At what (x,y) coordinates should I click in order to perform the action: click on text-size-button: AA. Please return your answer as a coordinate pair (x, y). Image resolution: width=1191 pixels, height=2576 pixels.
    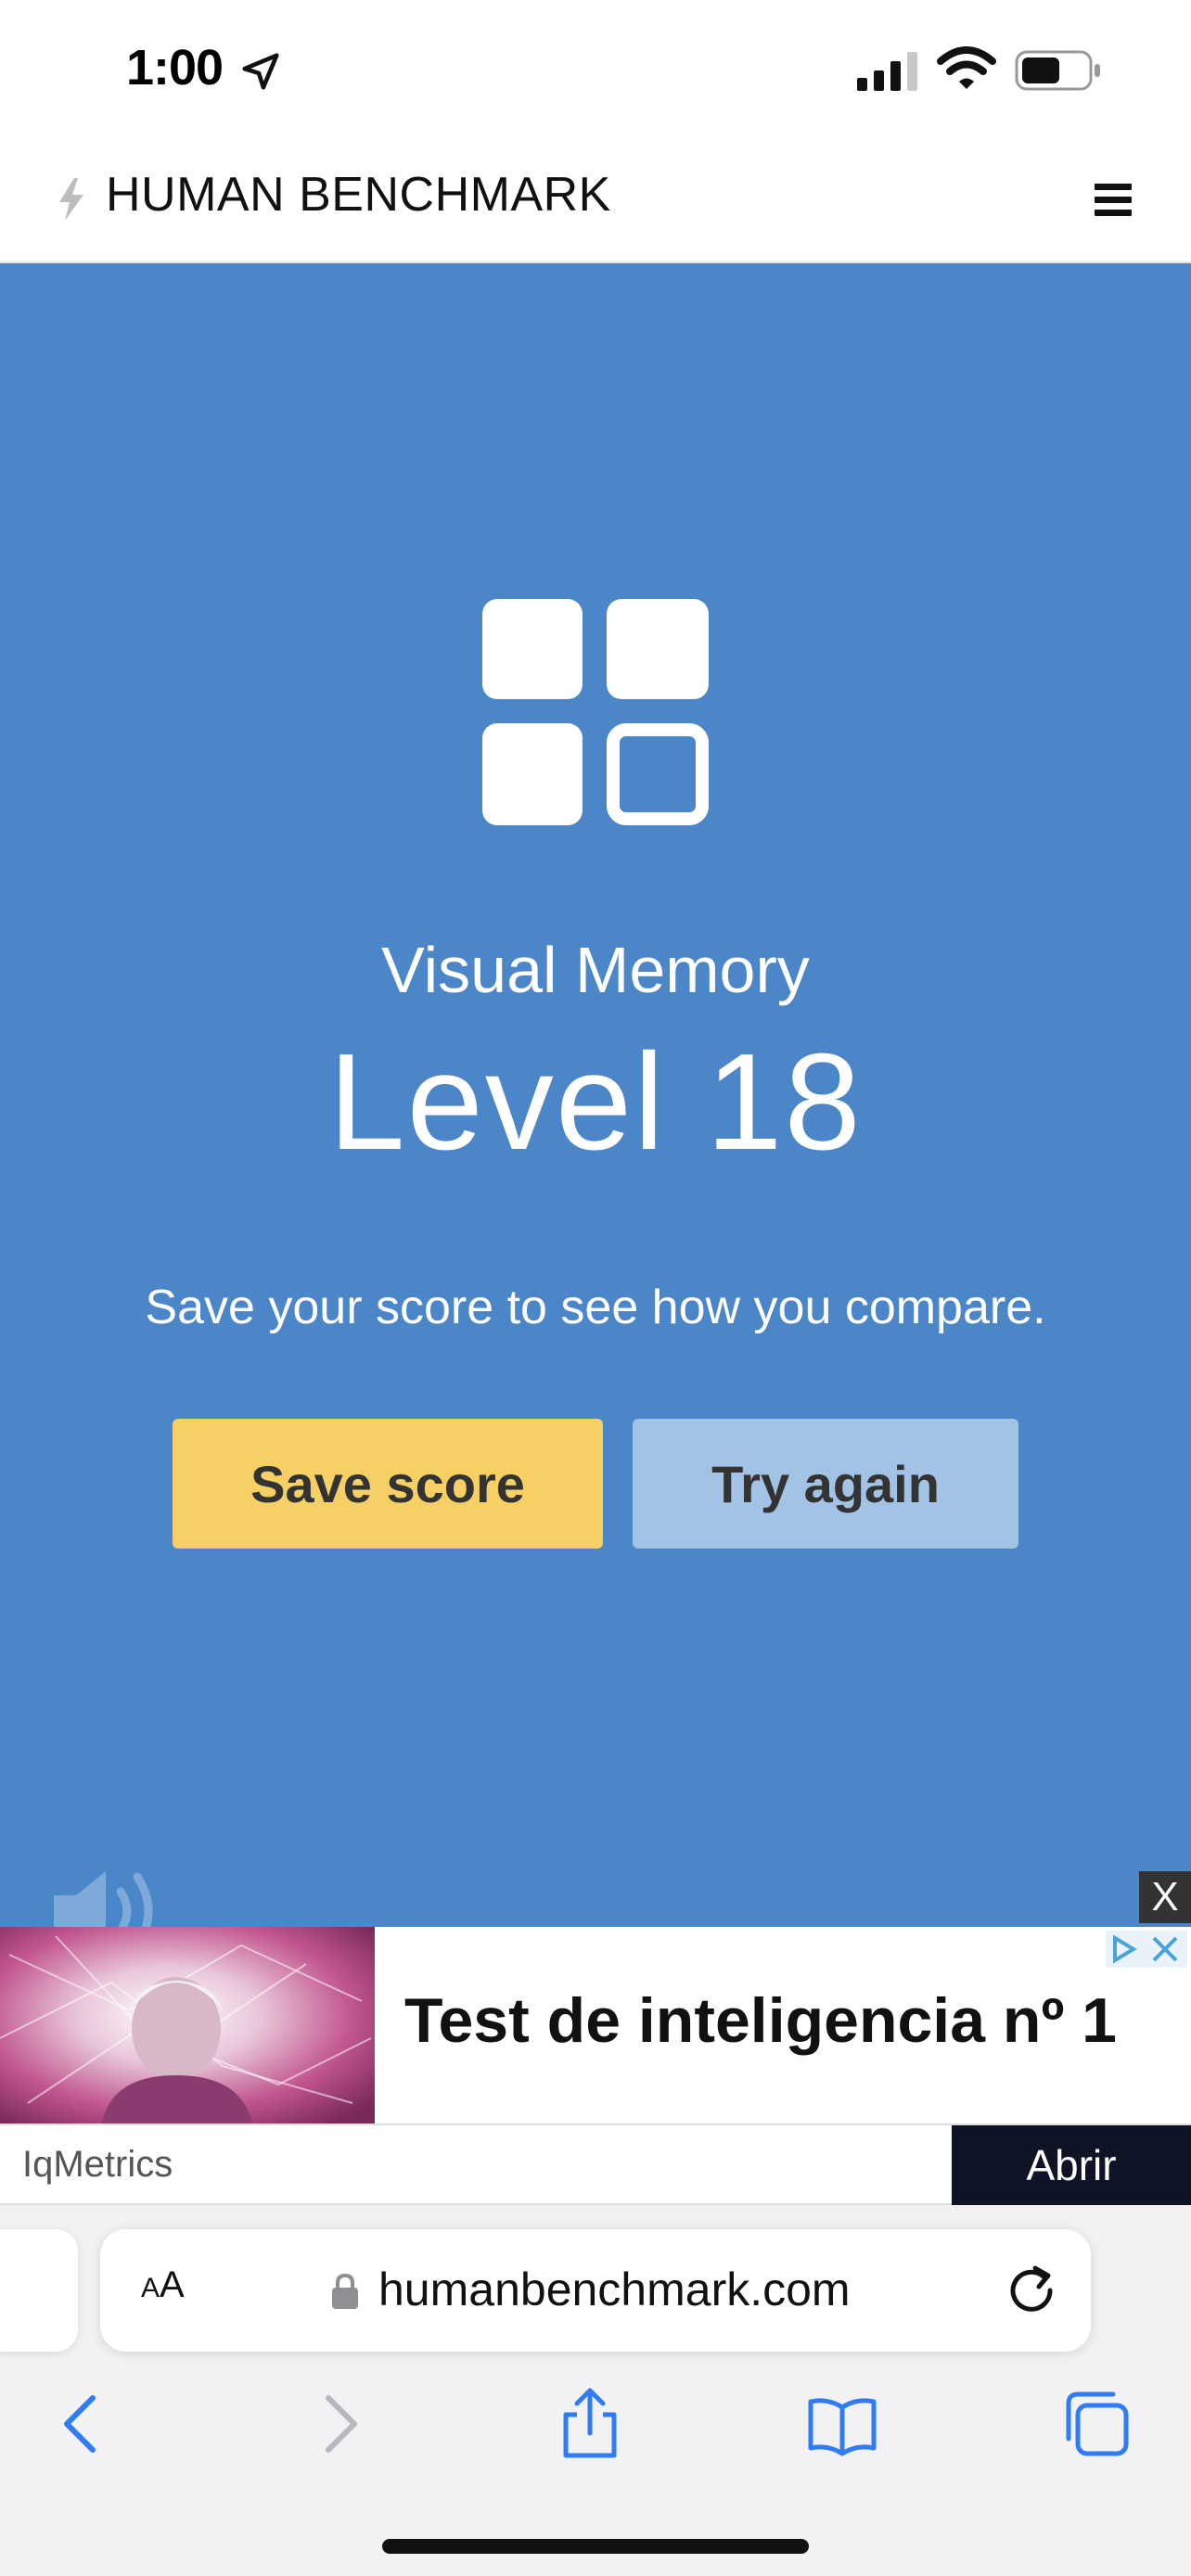
    Looking at the image, I should click on (163, 2285).